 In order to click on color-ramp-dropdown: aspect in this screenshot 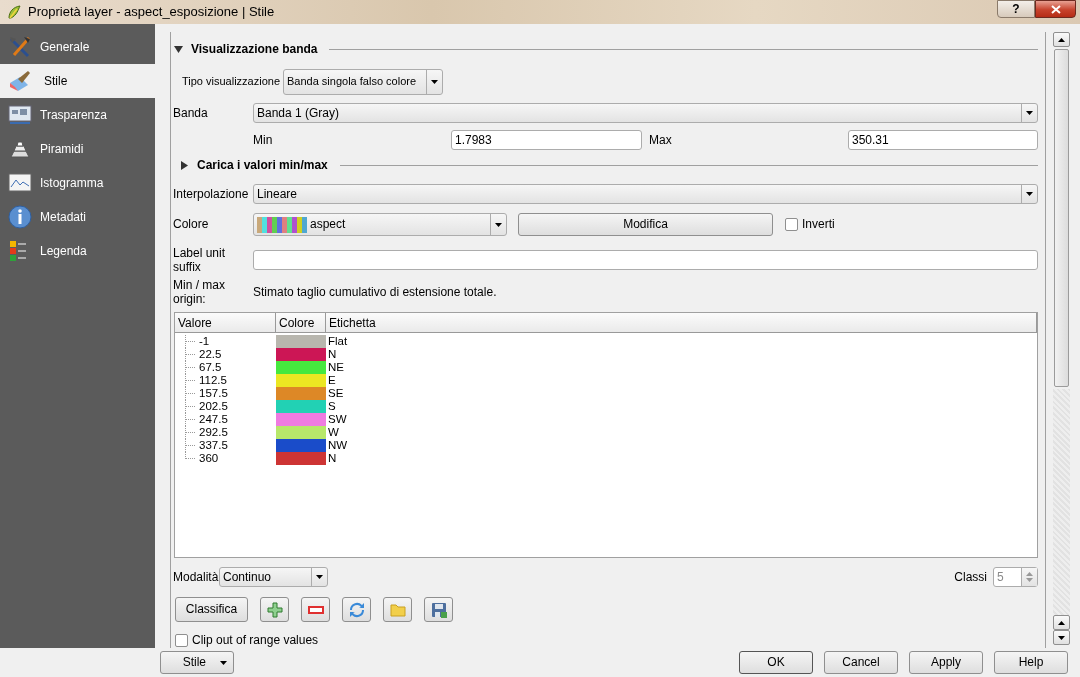, I will do `click(380, 224)`.